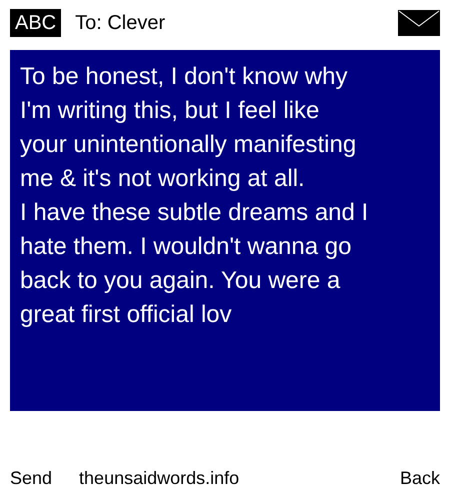 This screenshot has width=450, height=500. I want to click on message-line: back to you again. You were a, so click(180, 281).